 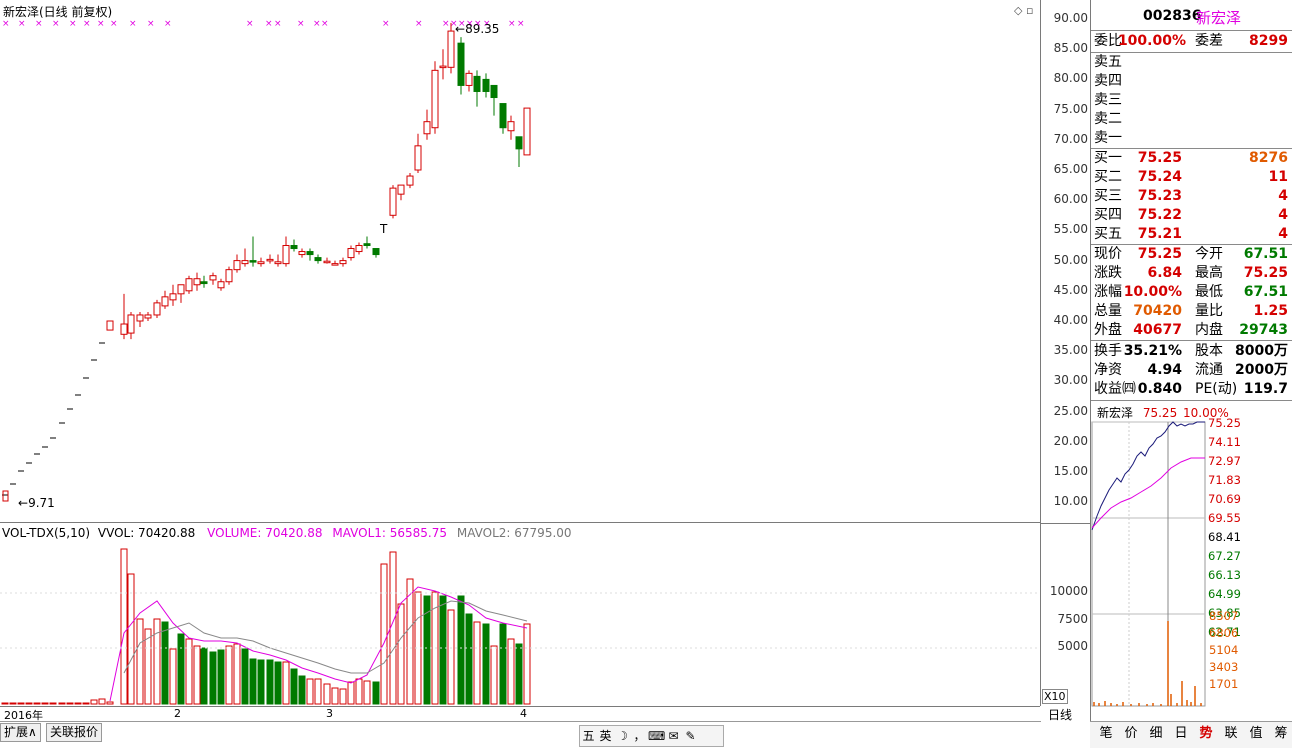 What do you see at coordinates (1108, 215) in the screenshot?
I see `buy-level-4-label: 买四` at bounding box center [1108, 215].